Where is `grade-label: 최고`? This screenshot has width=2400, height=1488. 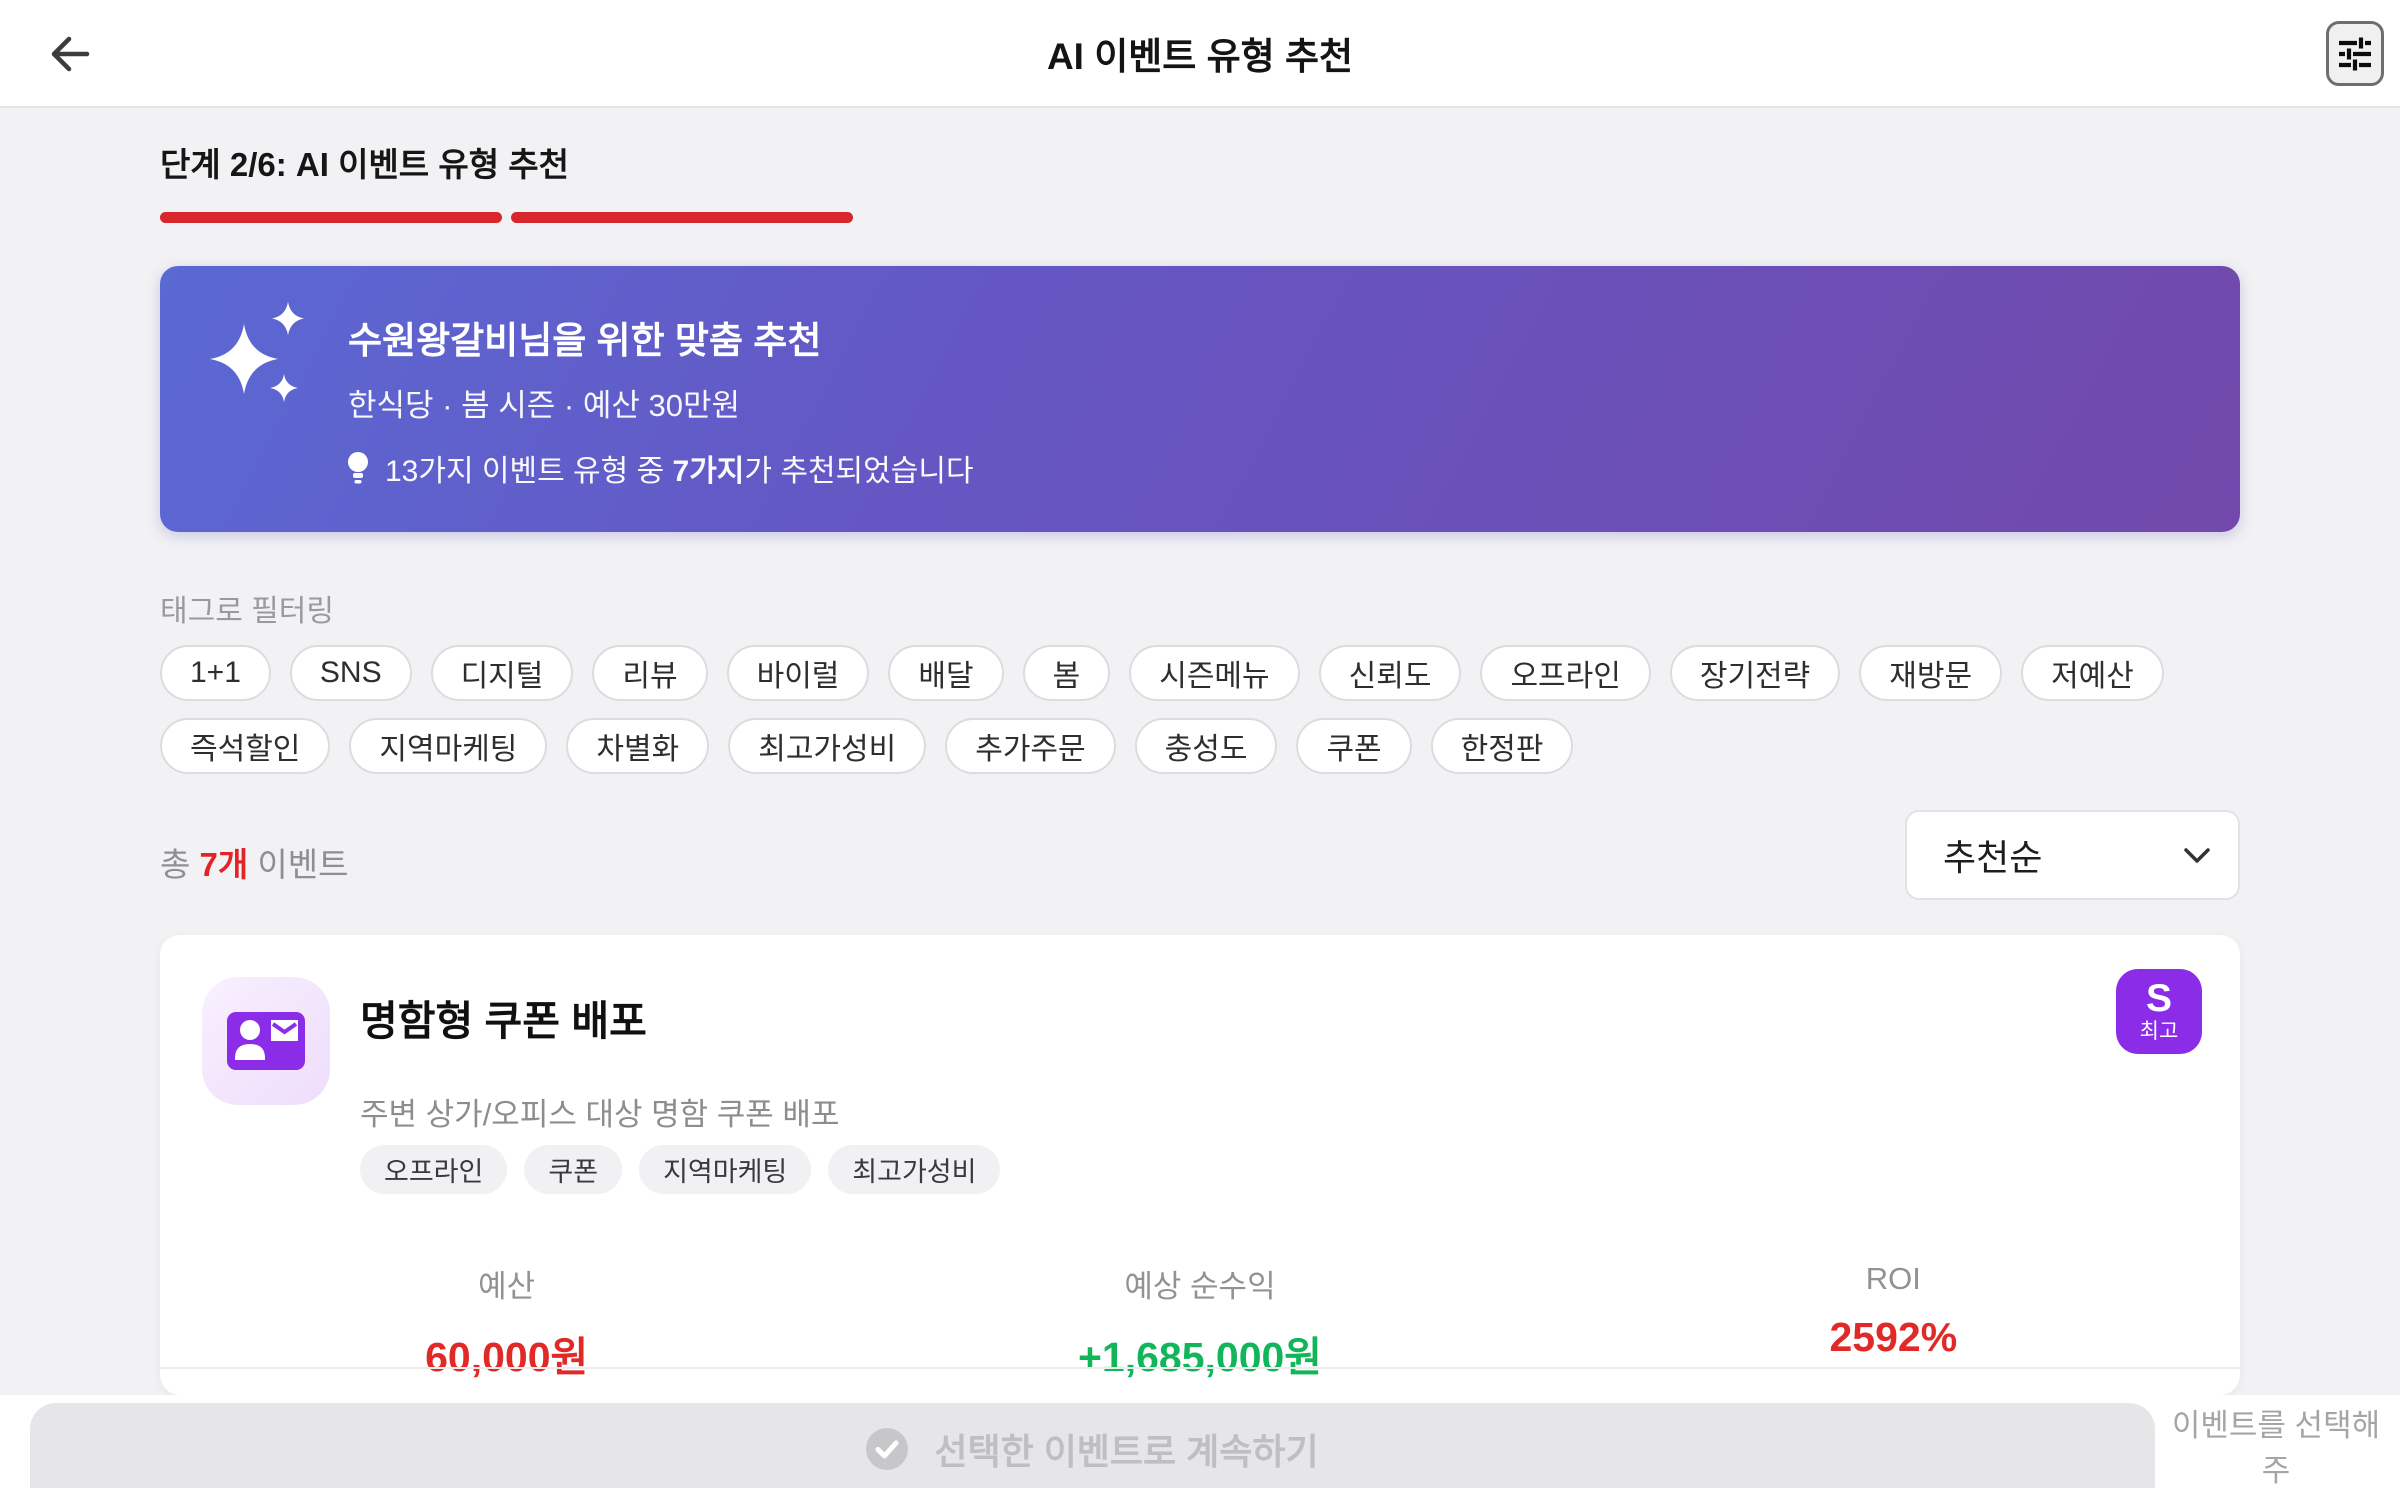
grade-label: 최고 is located at coordinates (2159, 1031).